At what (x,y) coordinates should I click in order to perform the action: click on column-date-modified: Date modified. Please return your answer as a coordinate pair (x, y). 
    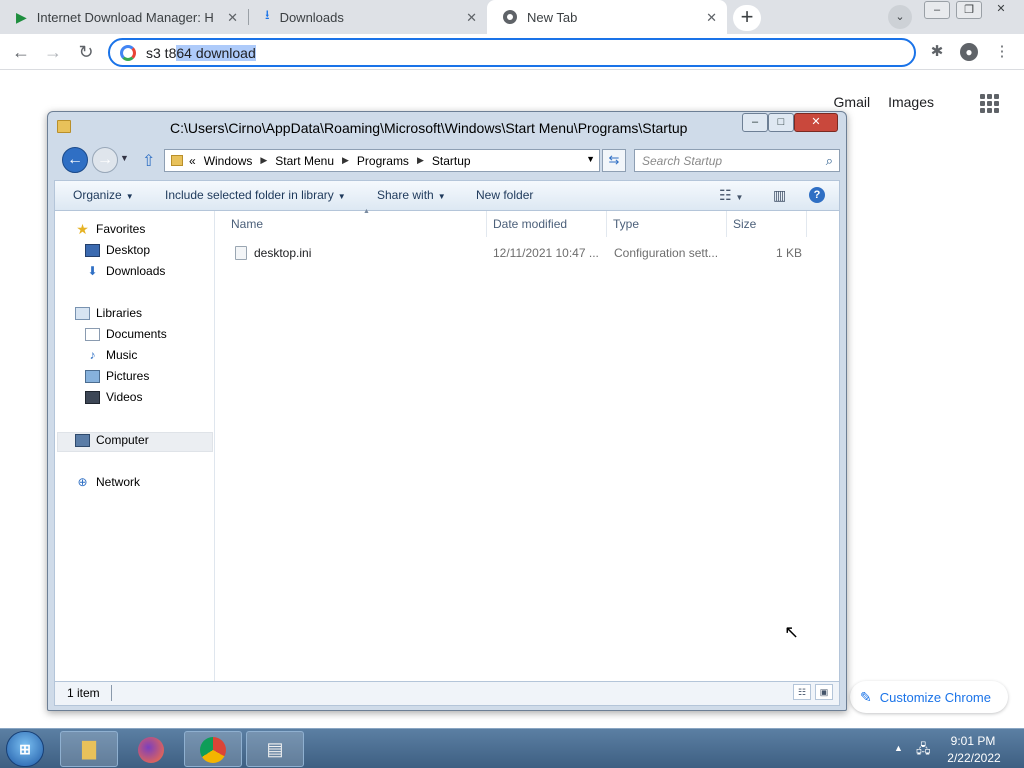
    Looking at the image, I should click on (547, 224).